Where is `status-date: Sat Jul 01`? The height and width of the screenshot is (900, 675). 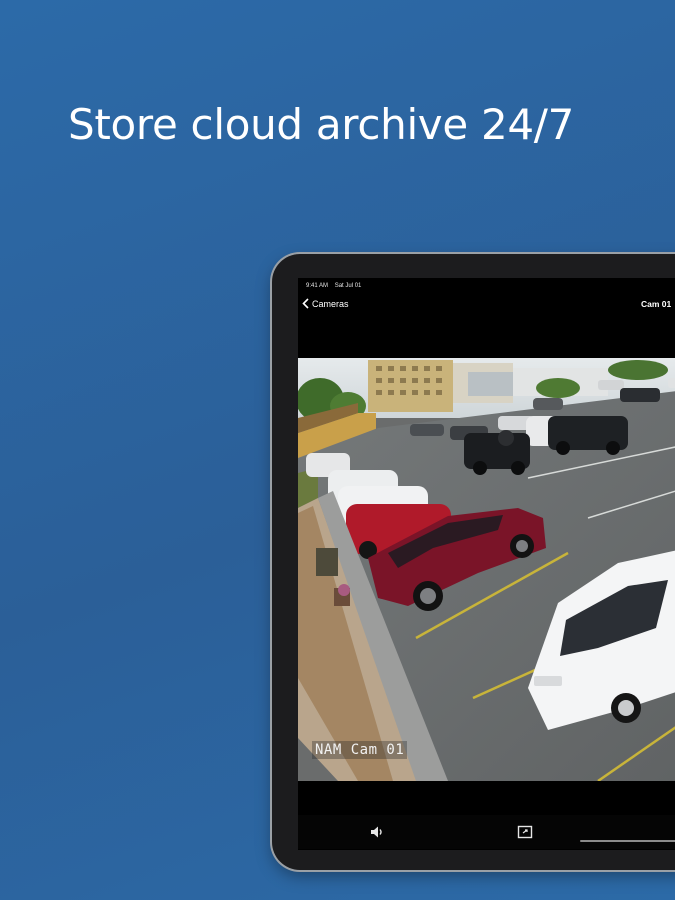 status-date: Sat Jul 01 is located at coordinates (348, 286).